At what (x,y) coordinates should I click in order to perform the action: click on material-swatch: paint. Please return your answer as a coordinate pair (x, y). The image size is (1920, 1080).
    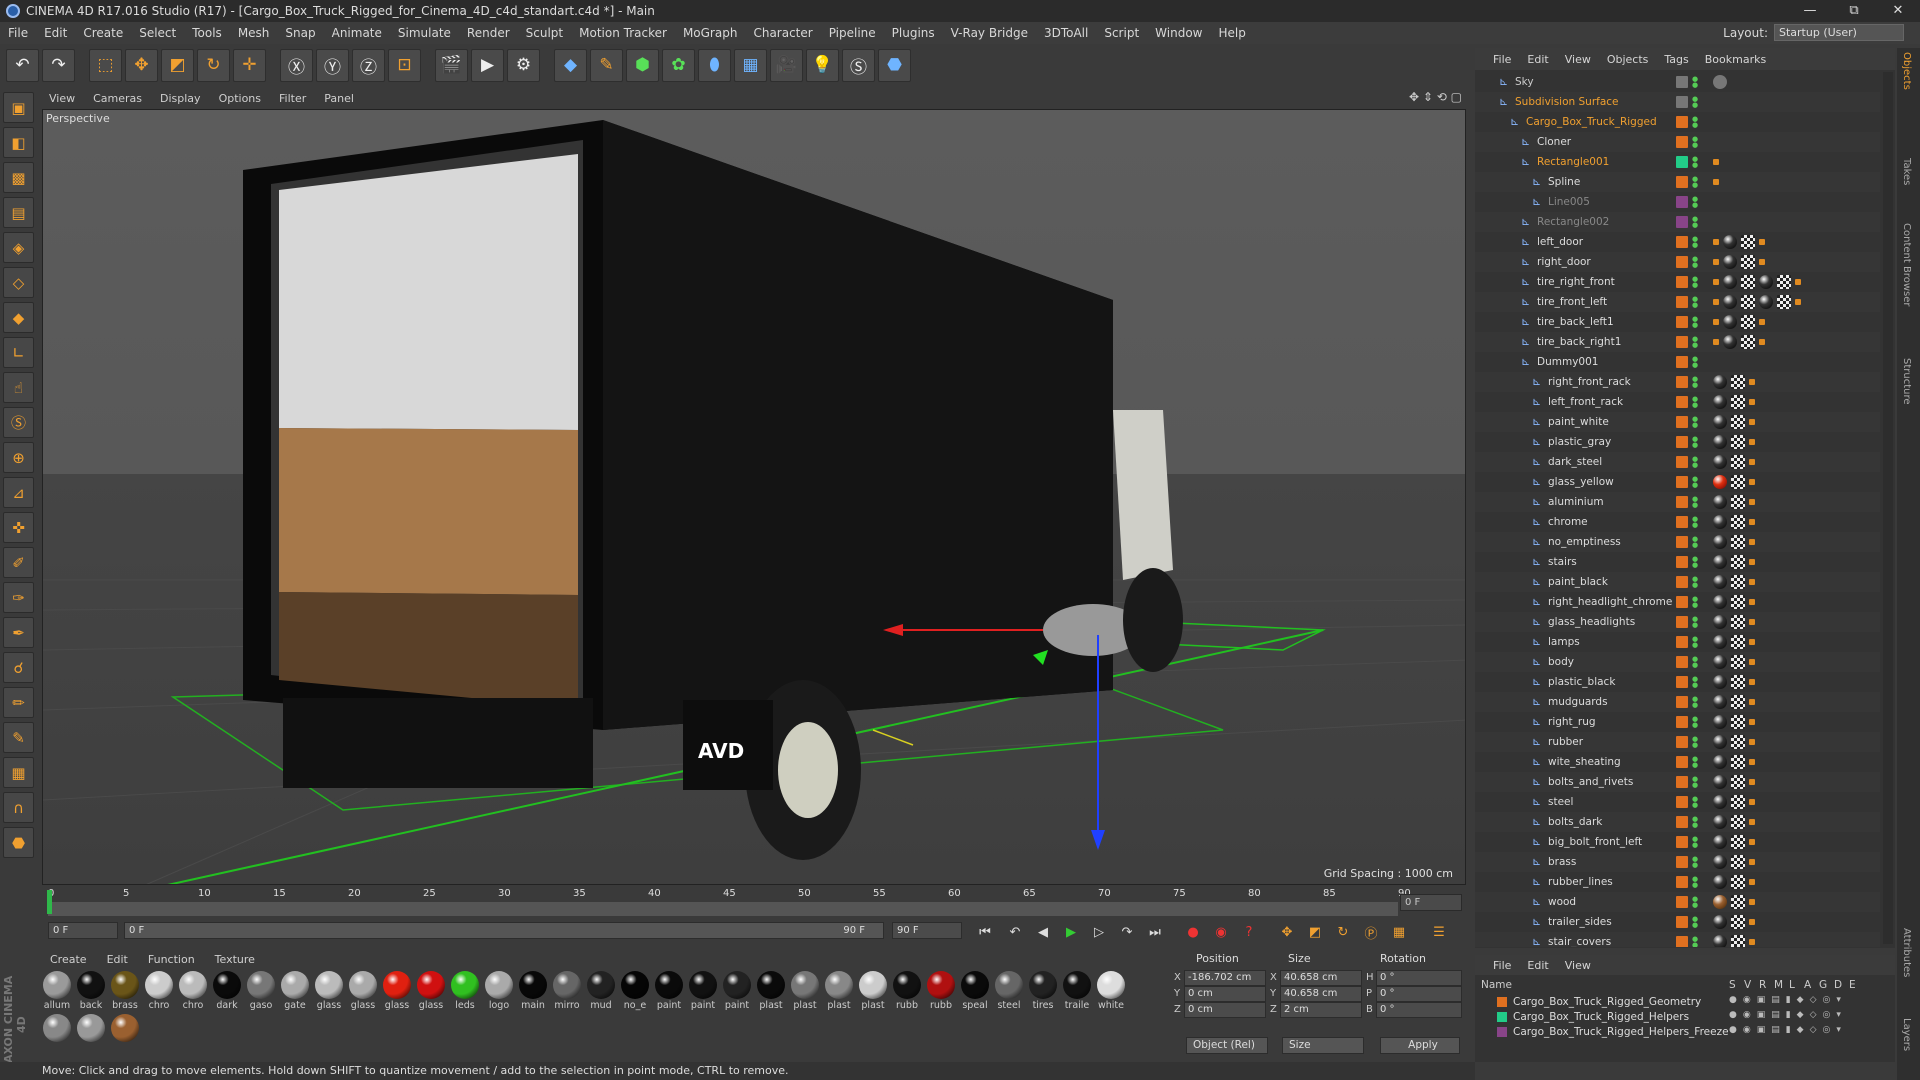
    Looking at the image, I should click on (737, 991).